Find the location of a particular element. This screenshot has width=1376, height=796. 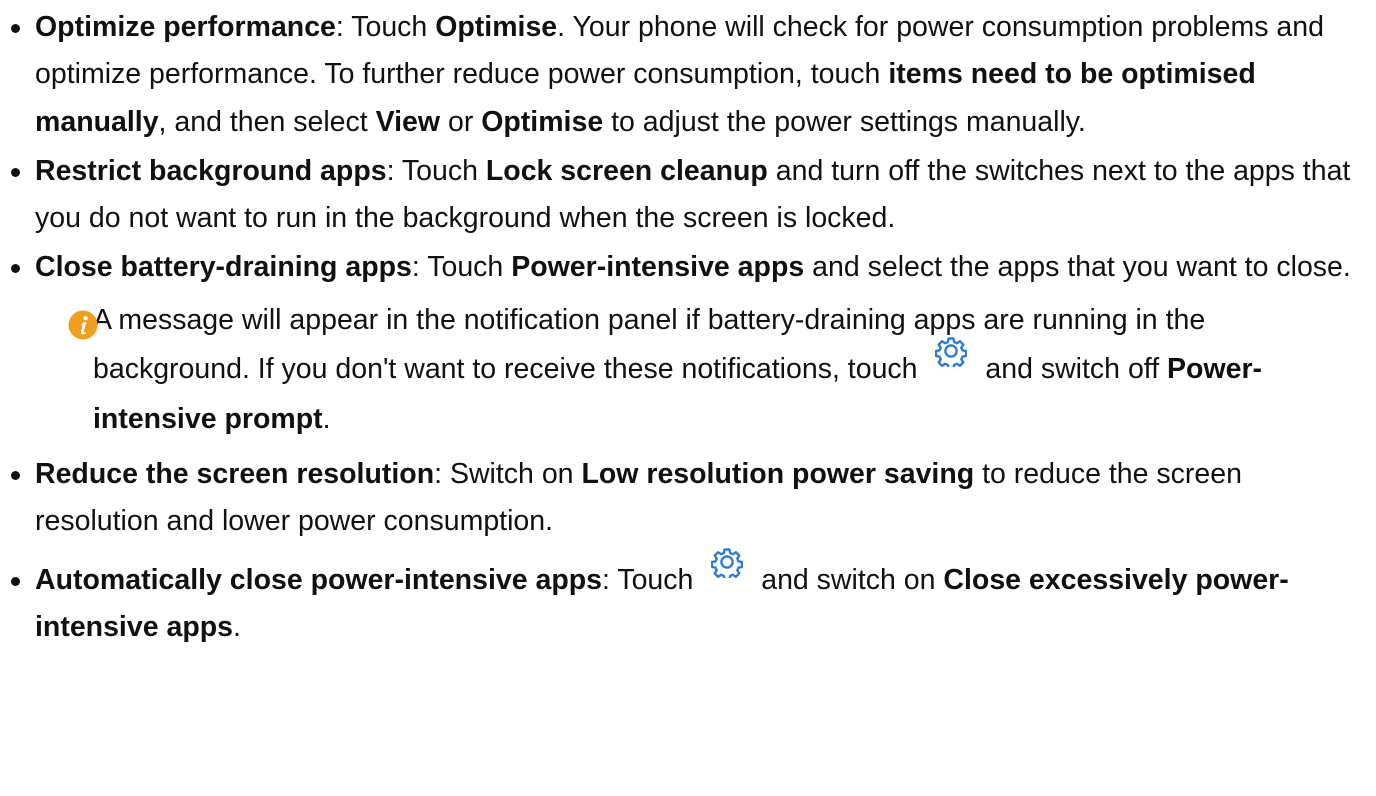

body-text: to adjust the power settings manually. is located at coordinates (844, 121).